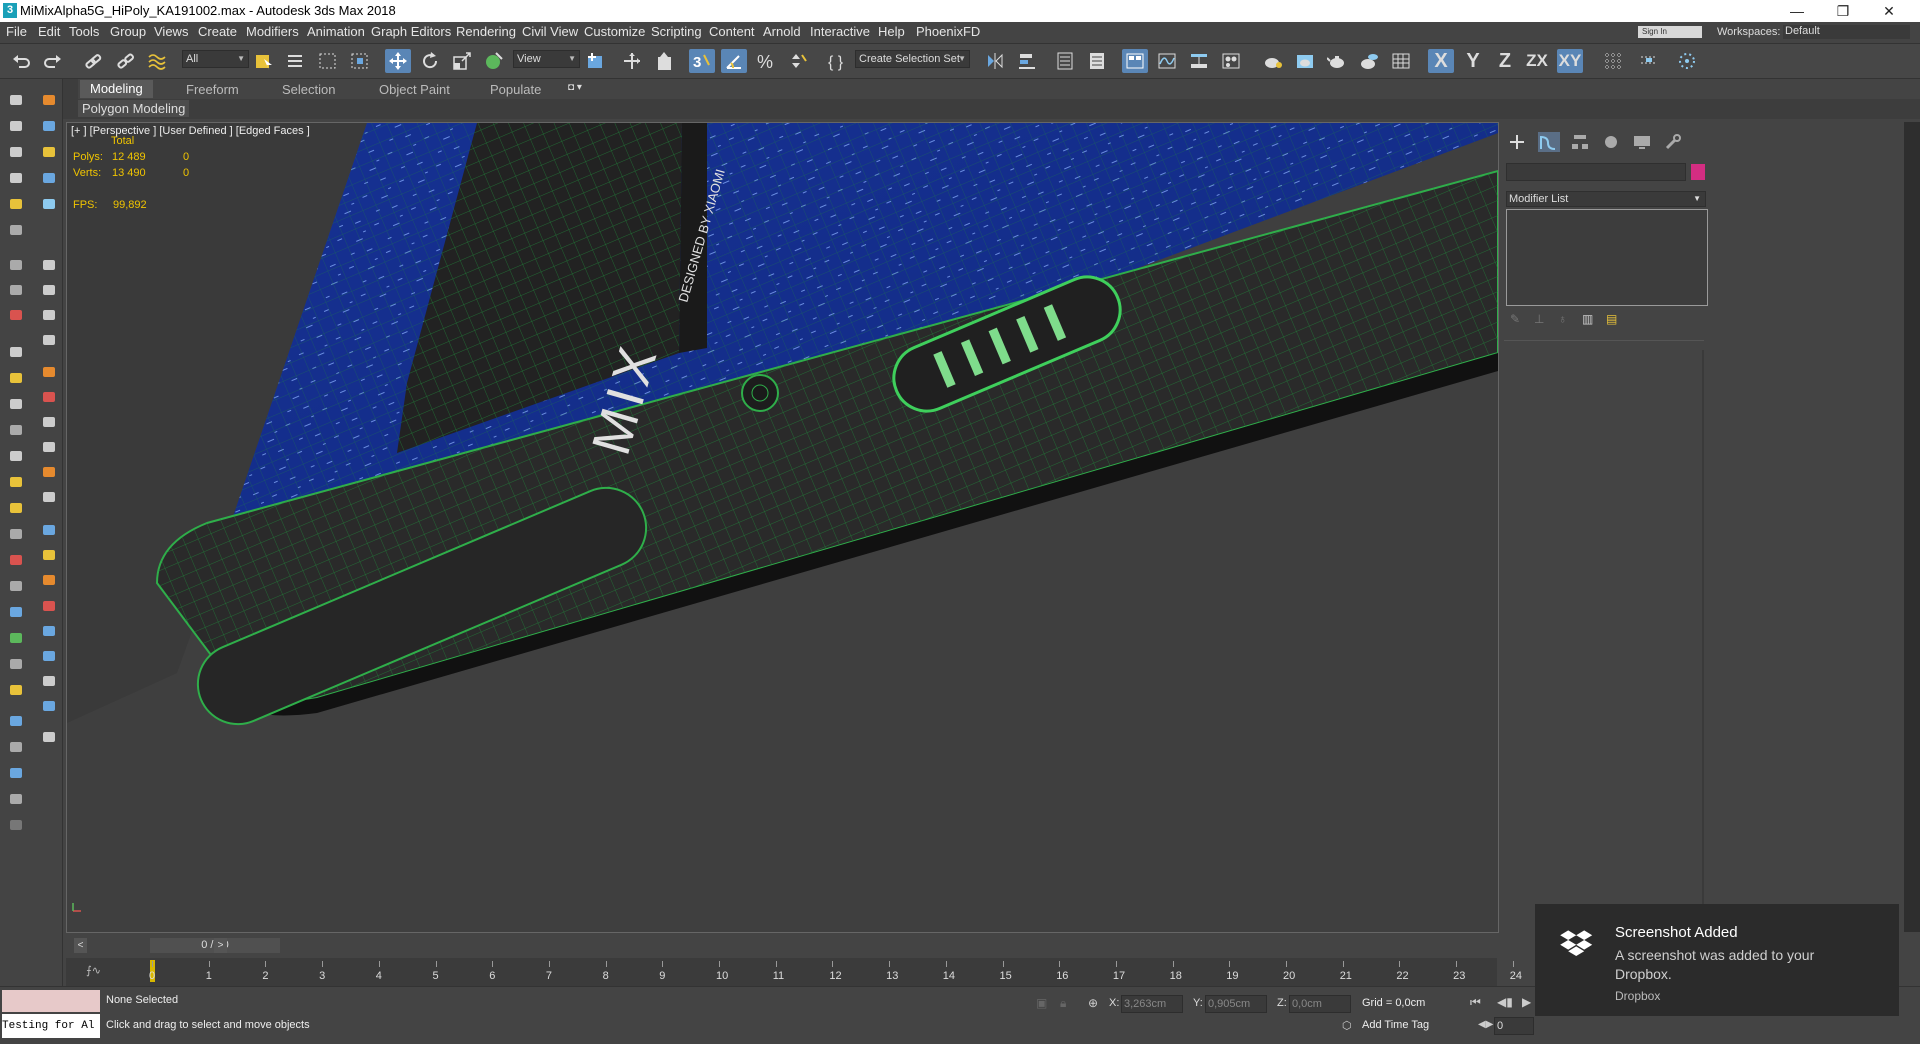  I want to click on menu-tools: Tools, so click(84, 31).